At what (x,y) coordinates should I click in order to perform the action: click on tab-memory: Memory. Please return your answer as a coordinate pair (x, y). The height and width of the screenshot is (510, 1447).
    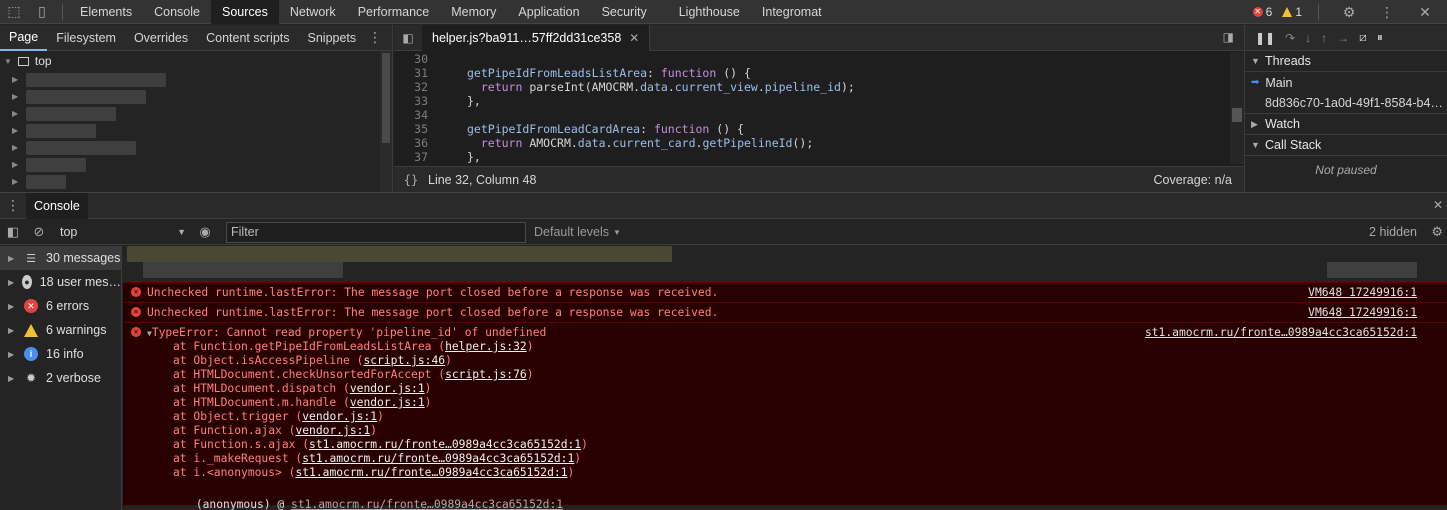
    Looking at the image, I should click on (473, 12).